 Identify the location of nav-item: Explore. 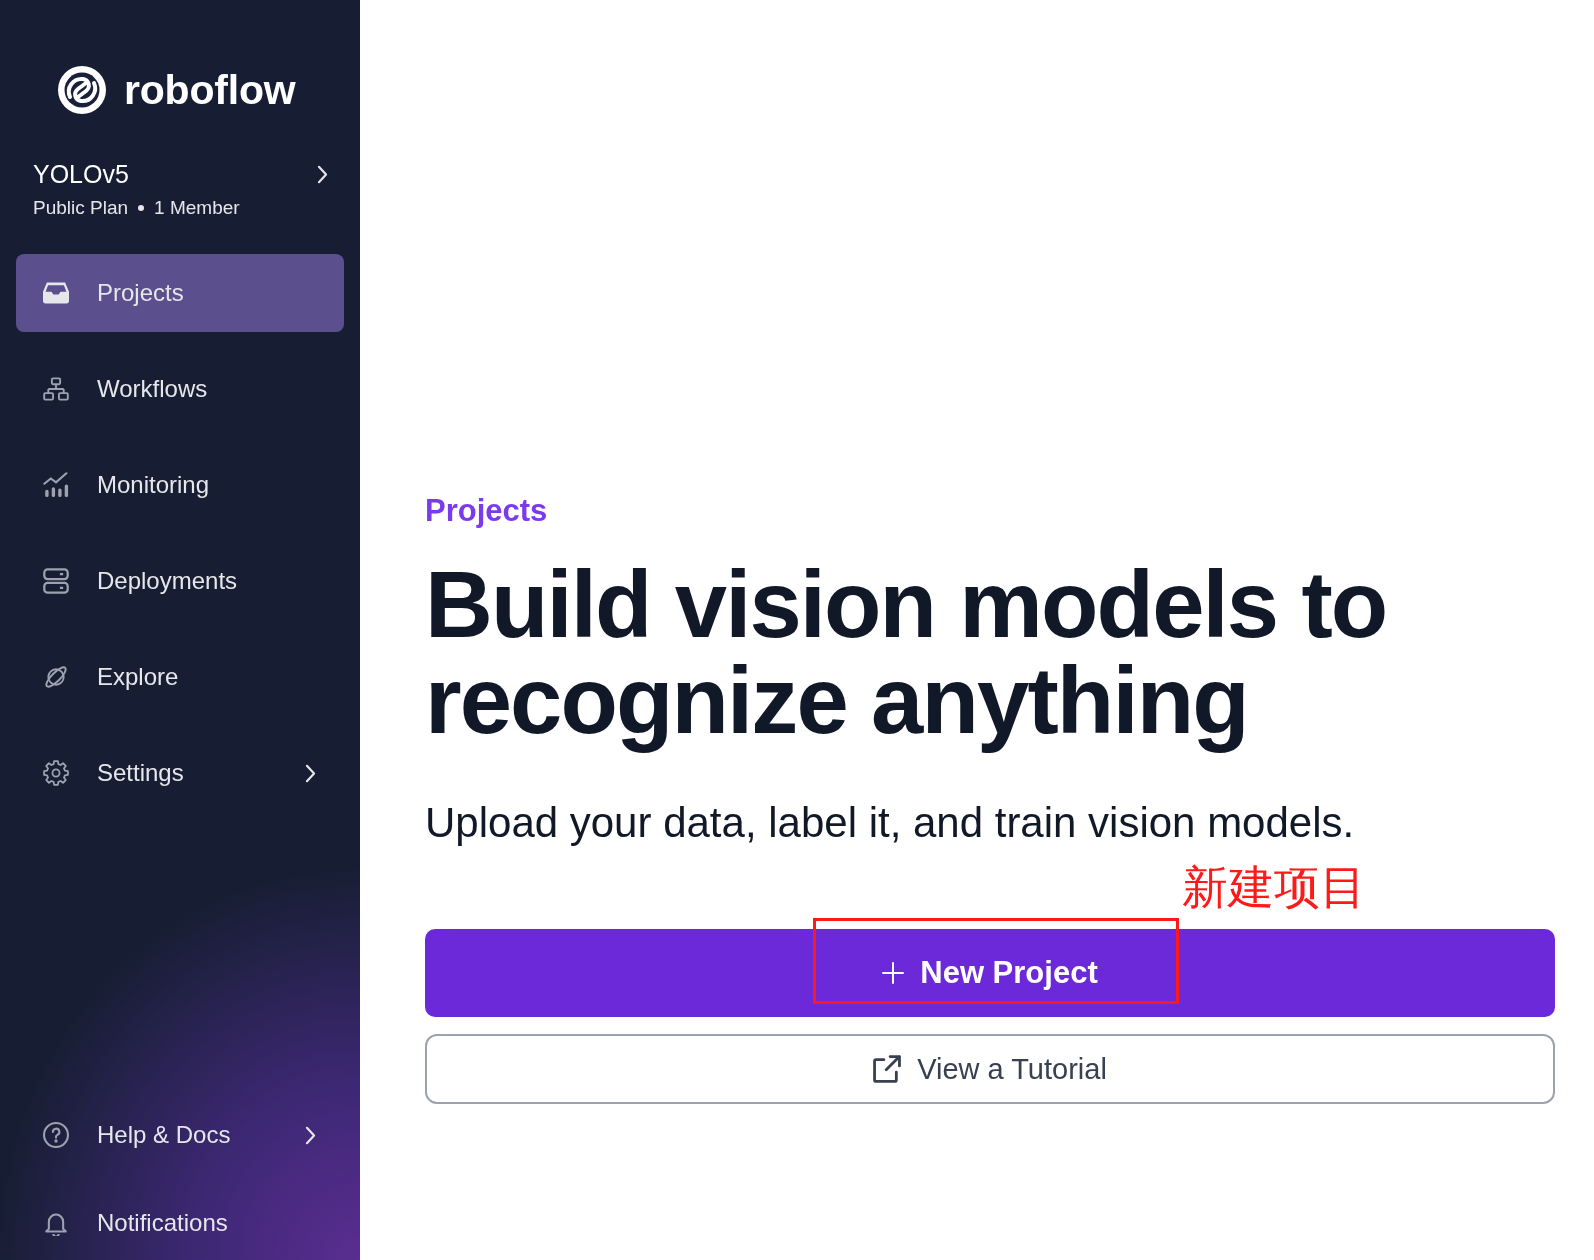
(180, 677).